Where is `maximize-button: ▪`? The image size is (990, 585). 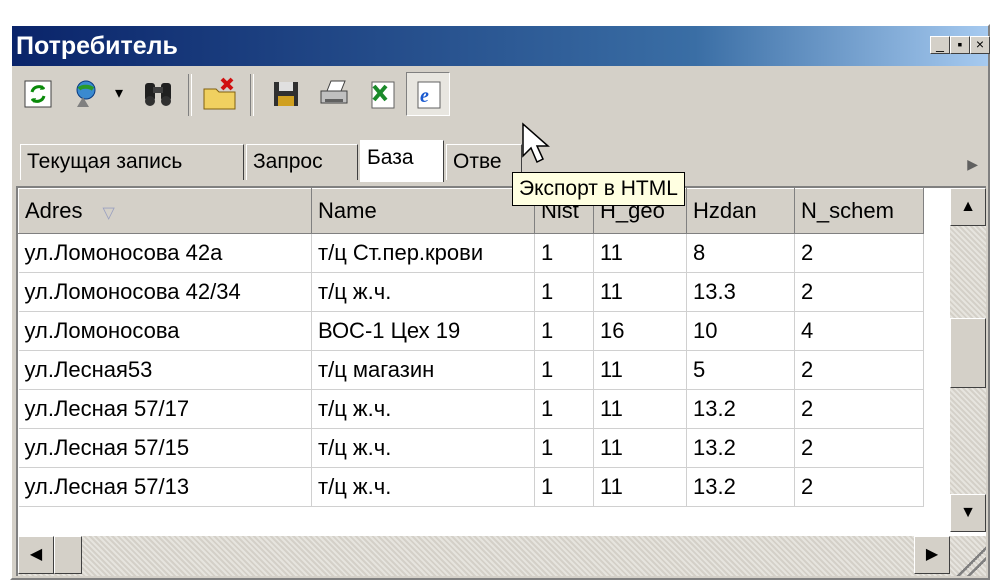
maximize-button: ▪ is located at coordinates (960, 45).